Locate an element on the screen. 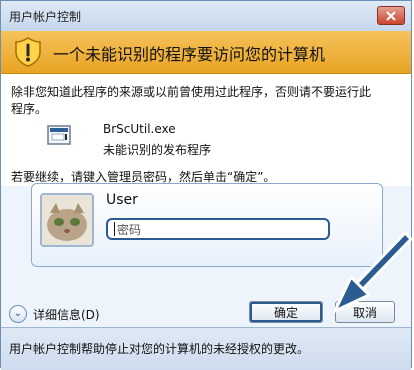  footer-text: 用户帐户控制帮助停止对您的计算机的未经授权的更改。 is located at coordinates (159, 349).